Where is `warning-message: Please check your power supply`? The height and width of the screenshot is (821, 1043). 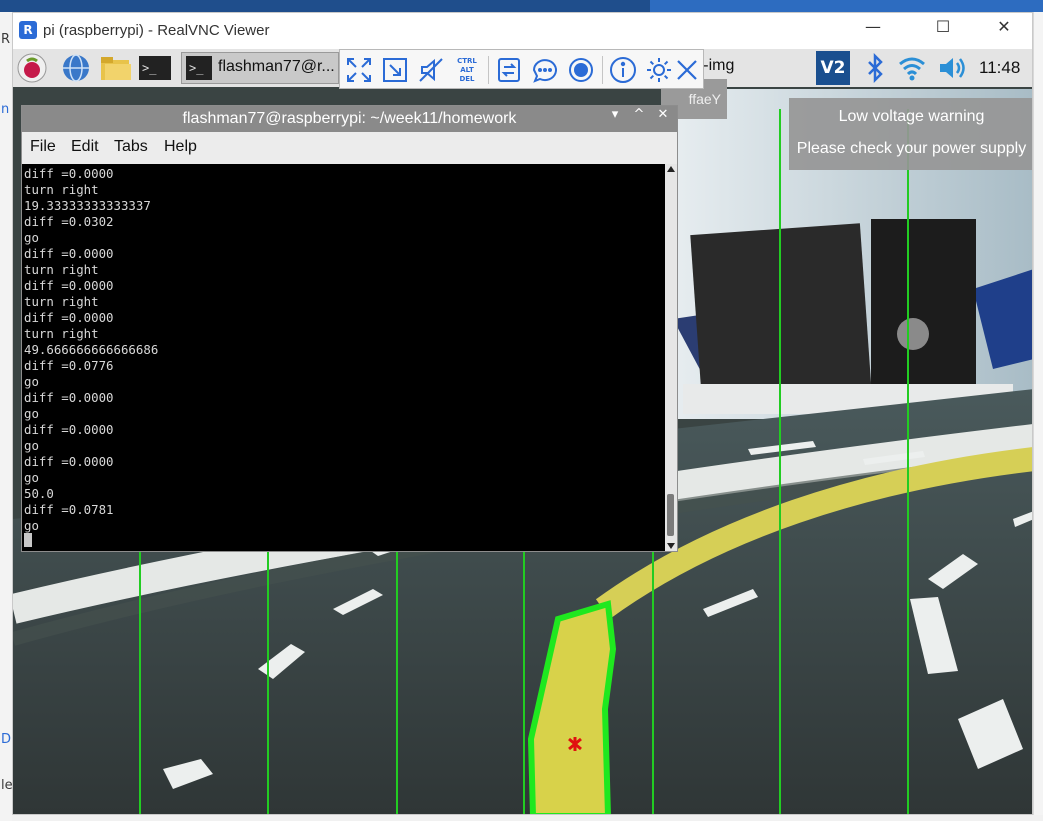
warning-message: Please check your power supply is located at coordinates (911, 148).